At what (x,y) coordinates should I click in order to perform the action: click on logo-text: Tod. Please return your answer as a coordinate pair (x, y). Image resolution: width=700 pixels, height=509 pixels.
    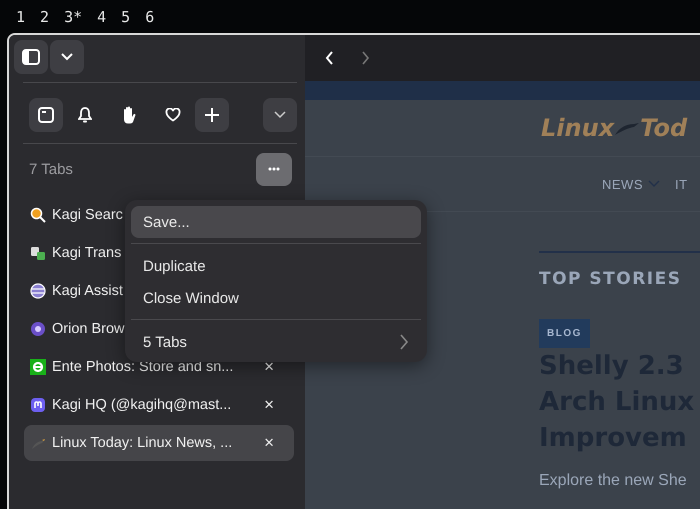
    Looking at the image, I should click on (664, 128).